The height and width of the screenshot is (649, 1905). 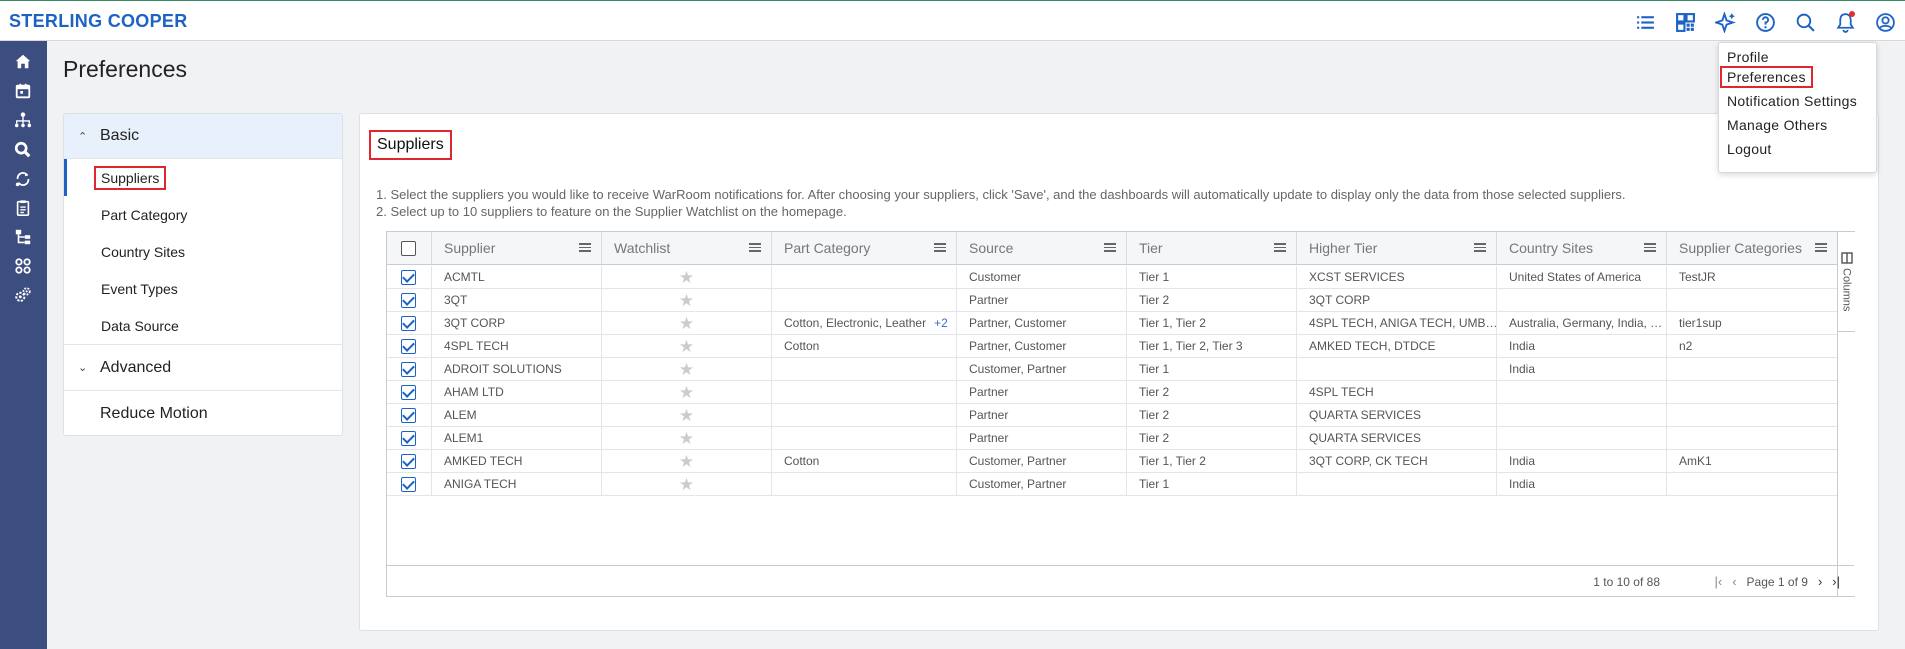 What do you see at coordinates (687, 248) in the screenshot?
I see `col-watchlist: Watchlist` at bounding box center [687, 248].